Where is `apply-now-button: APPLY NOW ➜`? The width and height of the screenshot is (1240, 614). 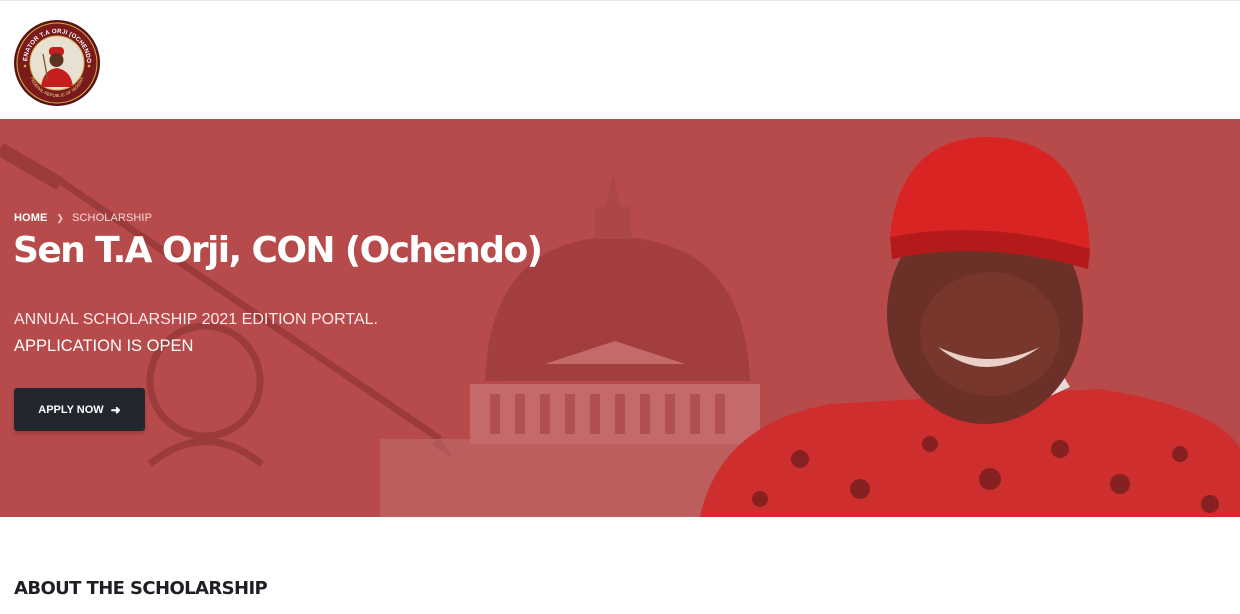 apply-now-button: APPLY NOW ➜ is located at coordinates (79, 409).